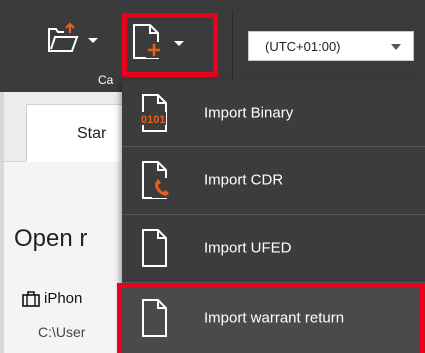 This screenshot has width=425, height=353. I want to click on document-icon, so click(154, 248).